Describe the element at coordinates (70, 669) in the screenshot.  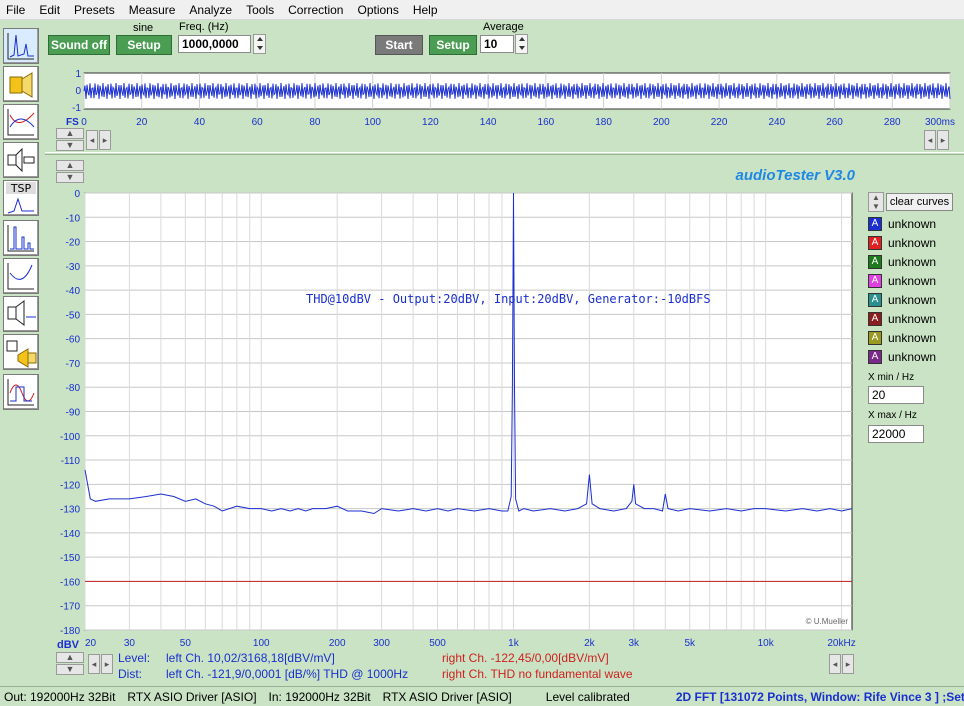
I see `fft-y-down-button: ▼` at that location.